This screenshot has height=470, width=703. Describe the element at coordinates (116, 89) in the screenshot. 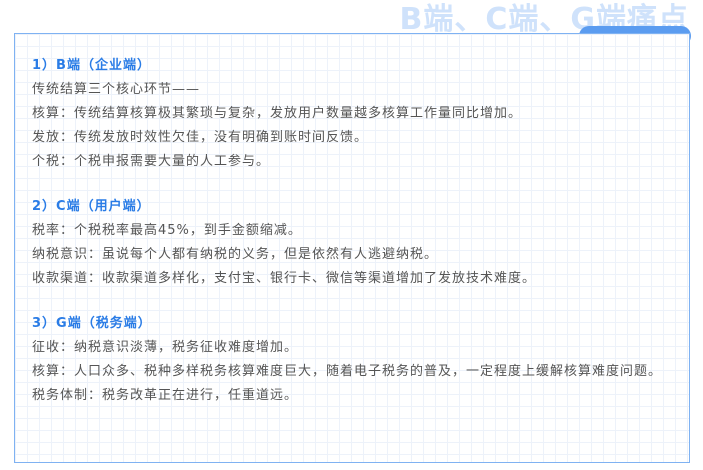

I see `text-line: 传统结算三个核心环节——` at that location.